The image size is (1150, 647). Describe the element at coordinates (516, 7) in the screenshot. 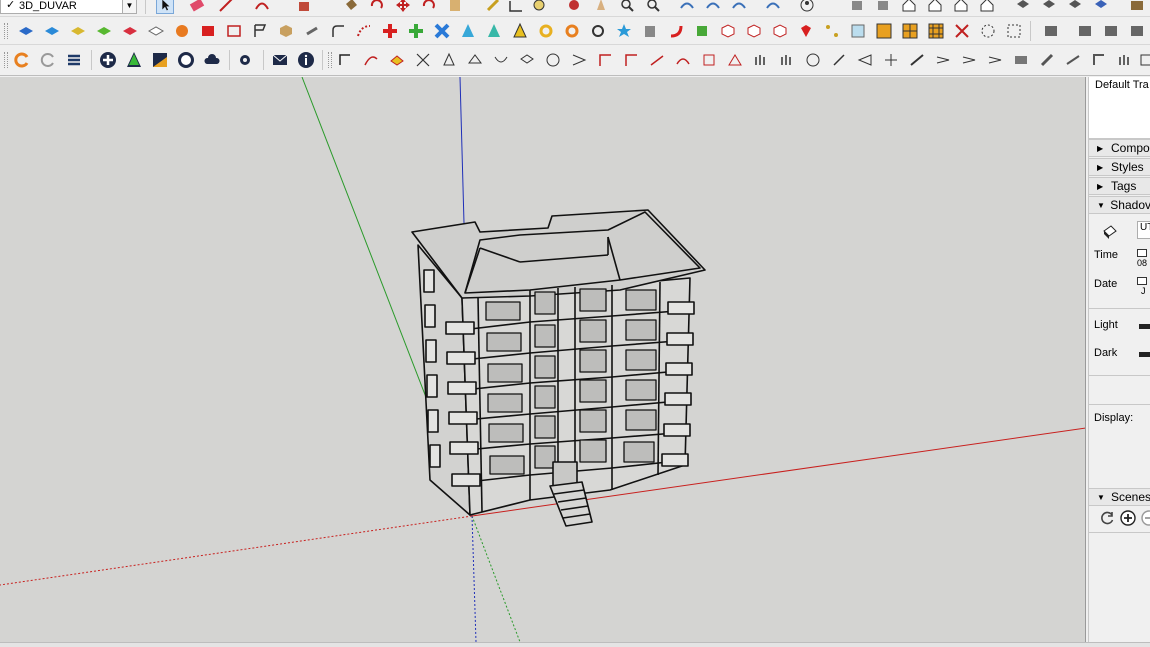

I see `dimension-icon` at that location.